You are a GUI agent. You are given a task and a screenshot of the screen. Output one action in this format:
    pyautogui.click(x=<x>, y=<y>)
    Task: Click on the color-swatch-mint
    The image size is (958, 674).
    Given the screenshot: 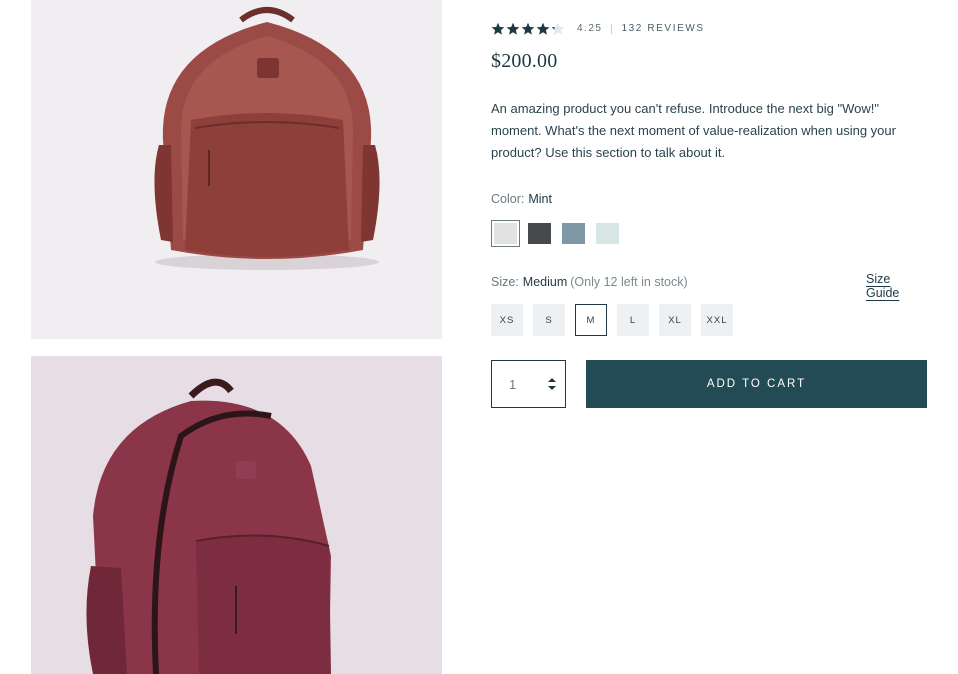 What is the action you would take?
    pyautogui.click(x=607, y=233)
    